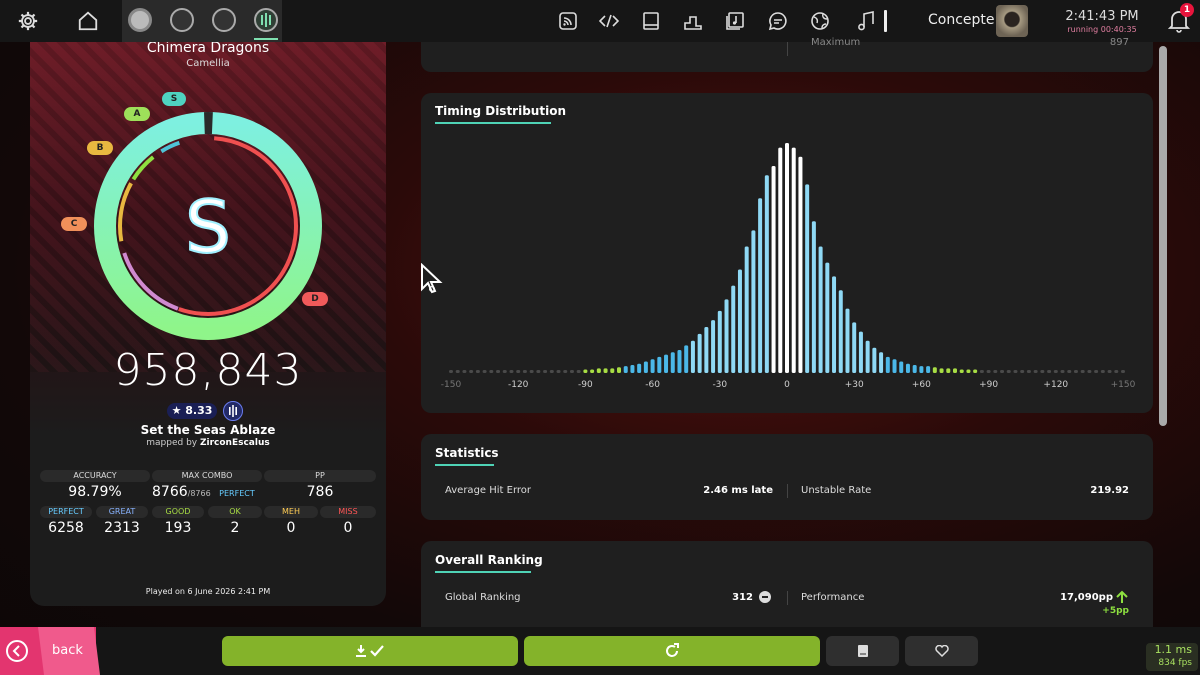  Describe the element at coordinates (1175, 663) in the screenshot. I see `fps-value: 834 fps` at that location.